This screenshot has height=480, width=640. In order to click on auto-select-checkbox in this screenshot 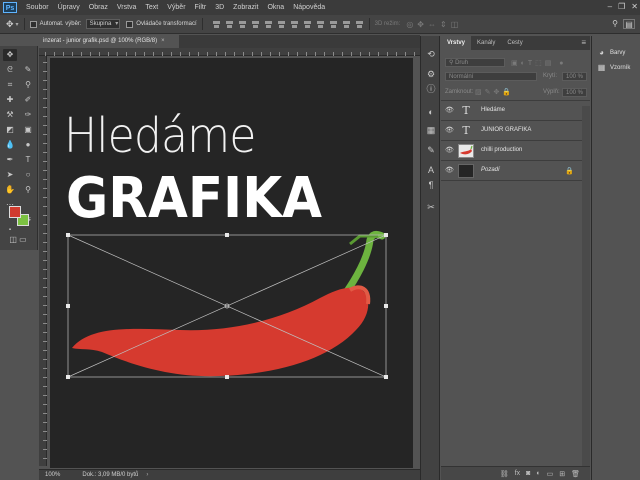, I will do `click(33, 24)`.